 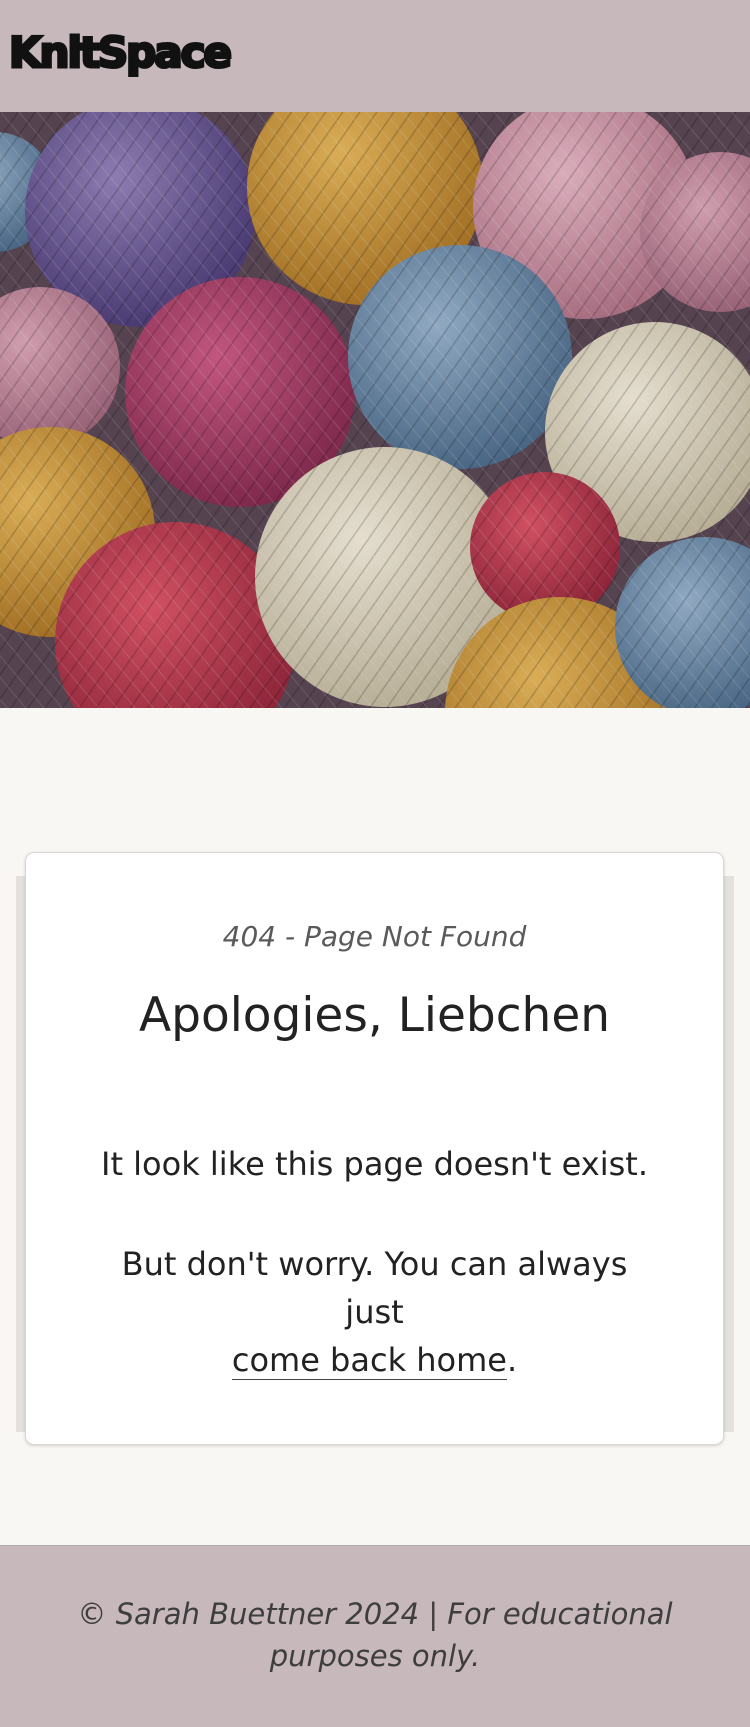 I want to click on error-heading: Apologies, Liebchen, so click(x=374, y=1015).